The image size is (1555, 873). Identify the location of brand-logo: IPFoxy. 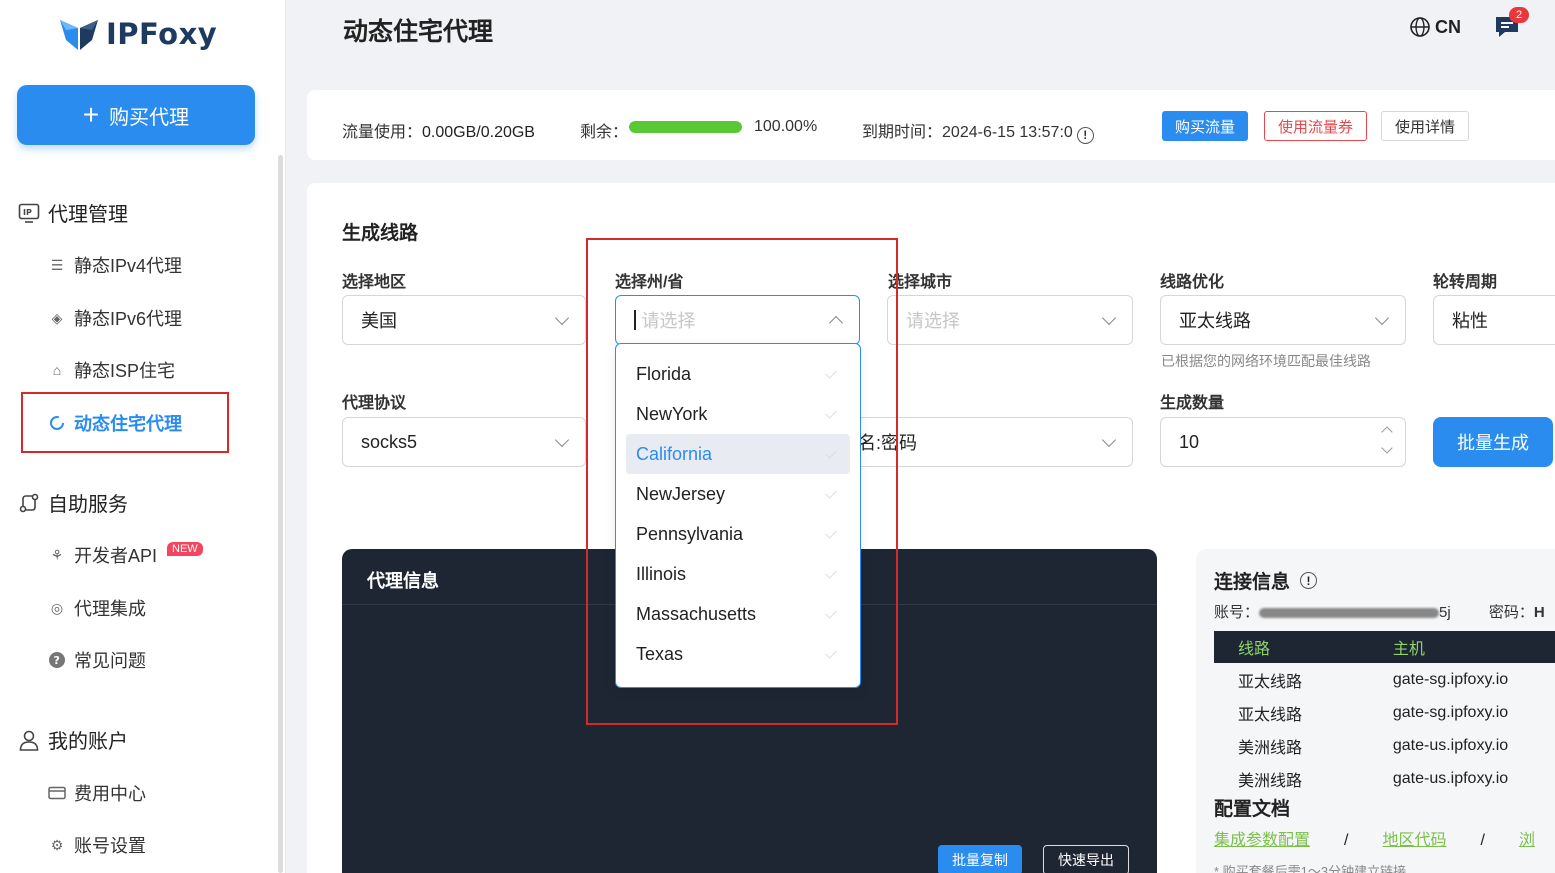
(137, 34).